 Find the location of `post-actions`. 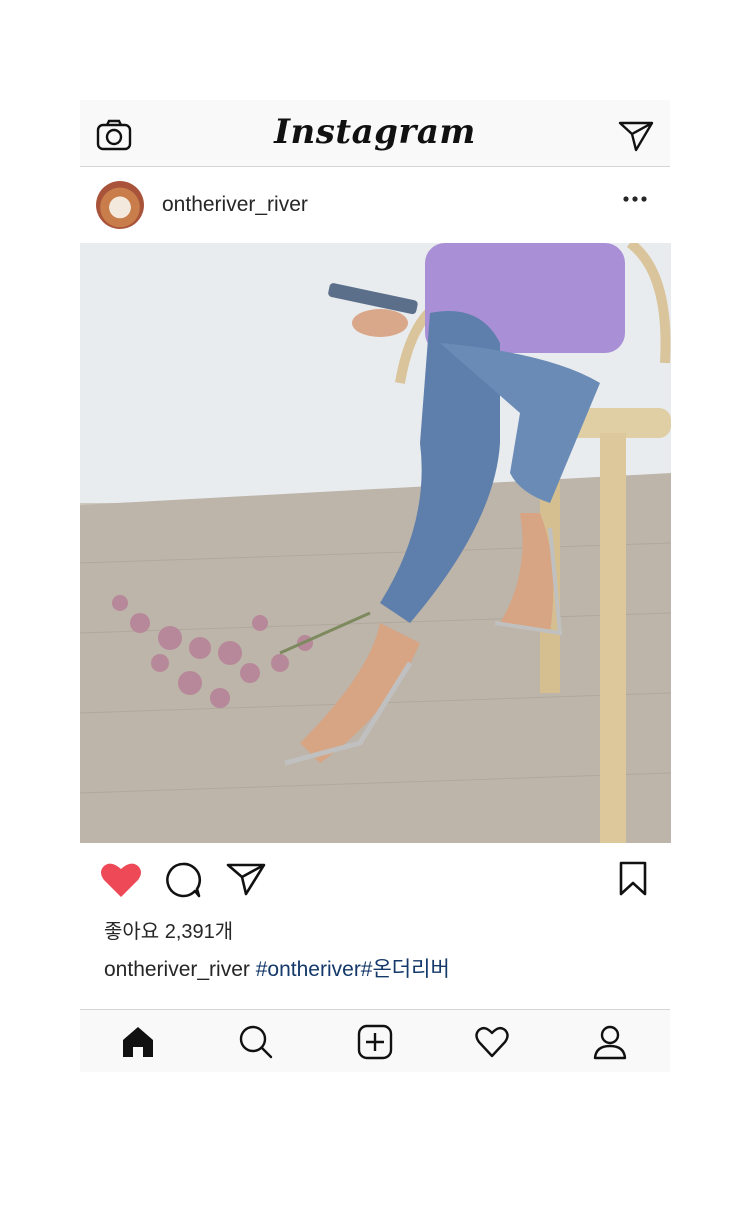

post-actions is located at coordinates (375, 880).